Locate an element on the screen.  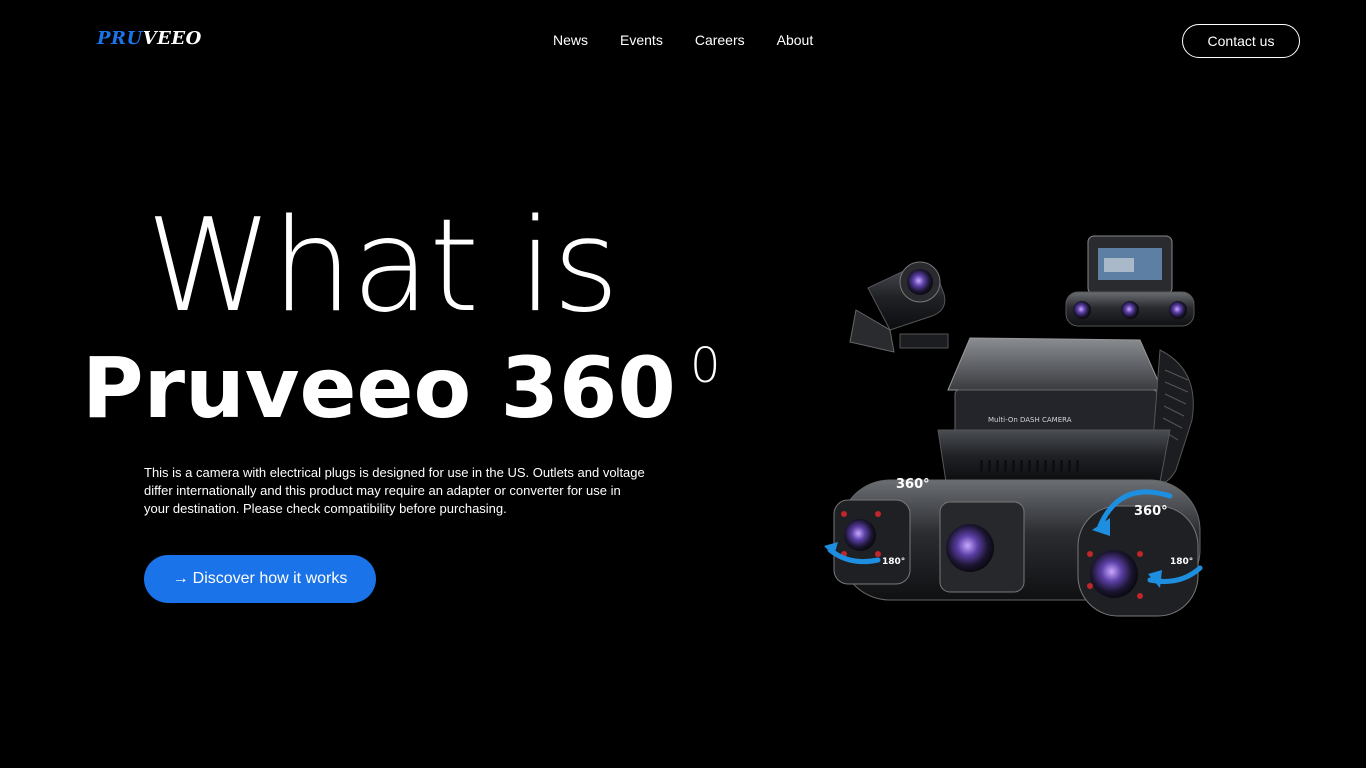
contact-us-button: Contact us is located at coordinates (1241, 41).